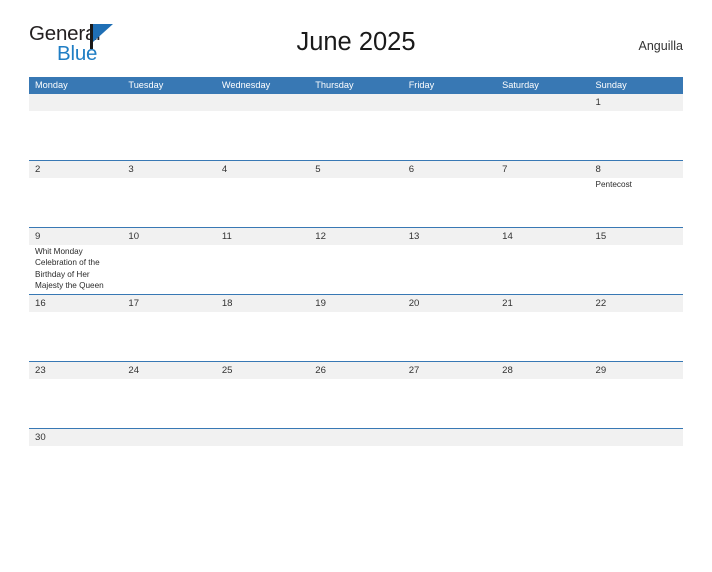 This screenshot has height=572, width=712. What do you see at coordinates (449, 328) in the screenshot?
I see `day-cell: 20` at bounding box center [449, 328].